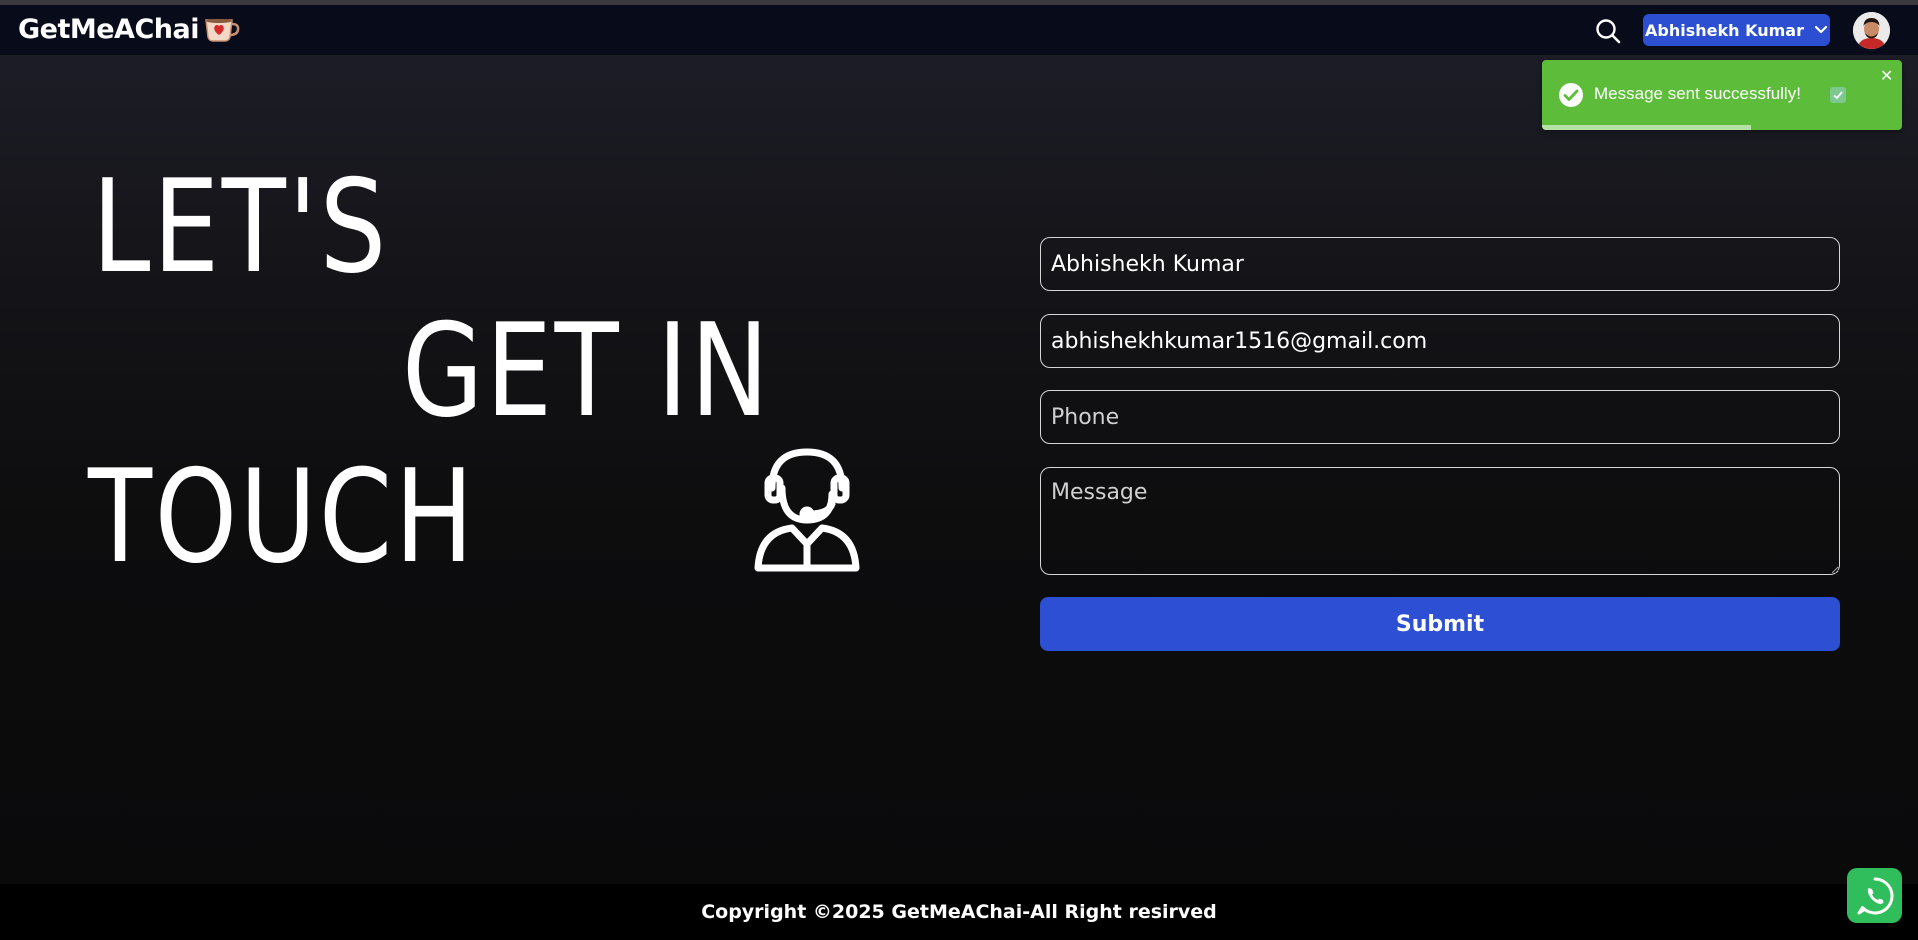 The width and height of the screenshot is (1918, 940). What do you see at coordinates (1571, 95) in the screenshot?
I see `check-circle-icon` at bounding box center [1571, 95].